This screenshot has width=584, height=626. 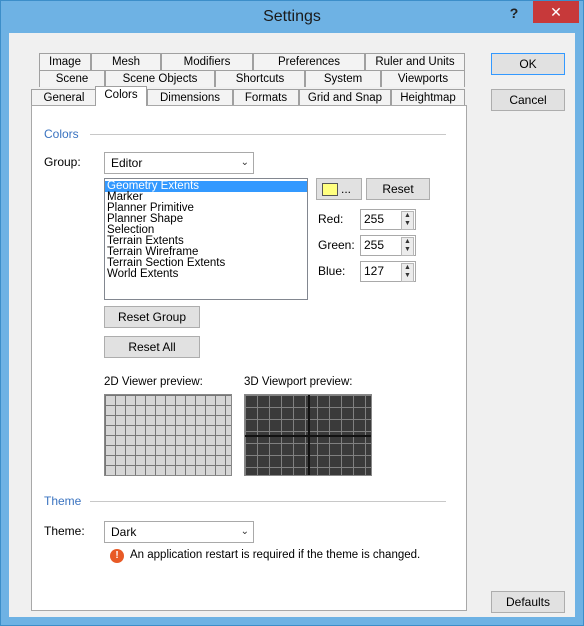 What do you see at coordinates (124, 532) in the screenshot?
I see `theme-select-value: Dark` at bounding box center [124, 532].